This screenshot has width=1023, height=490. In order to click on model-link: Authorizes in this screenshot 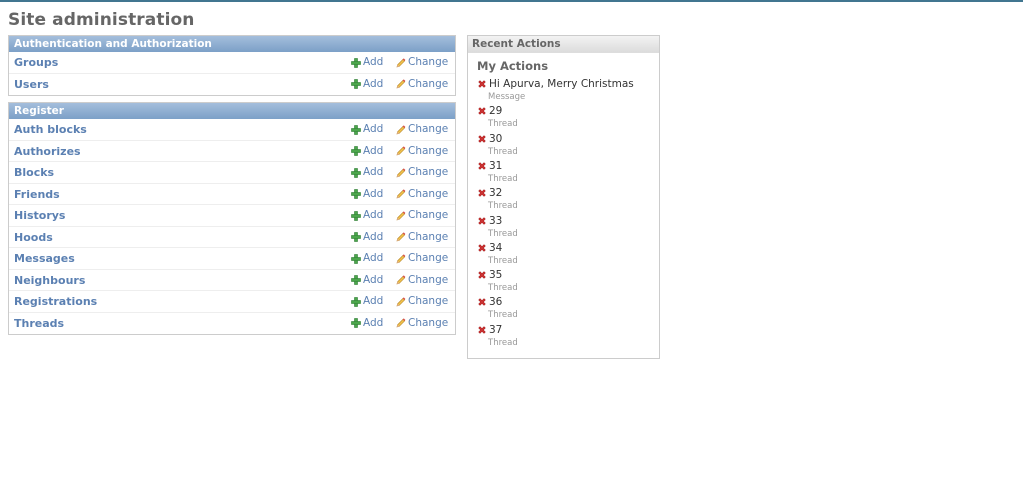, I will do `click(47, 151)`.